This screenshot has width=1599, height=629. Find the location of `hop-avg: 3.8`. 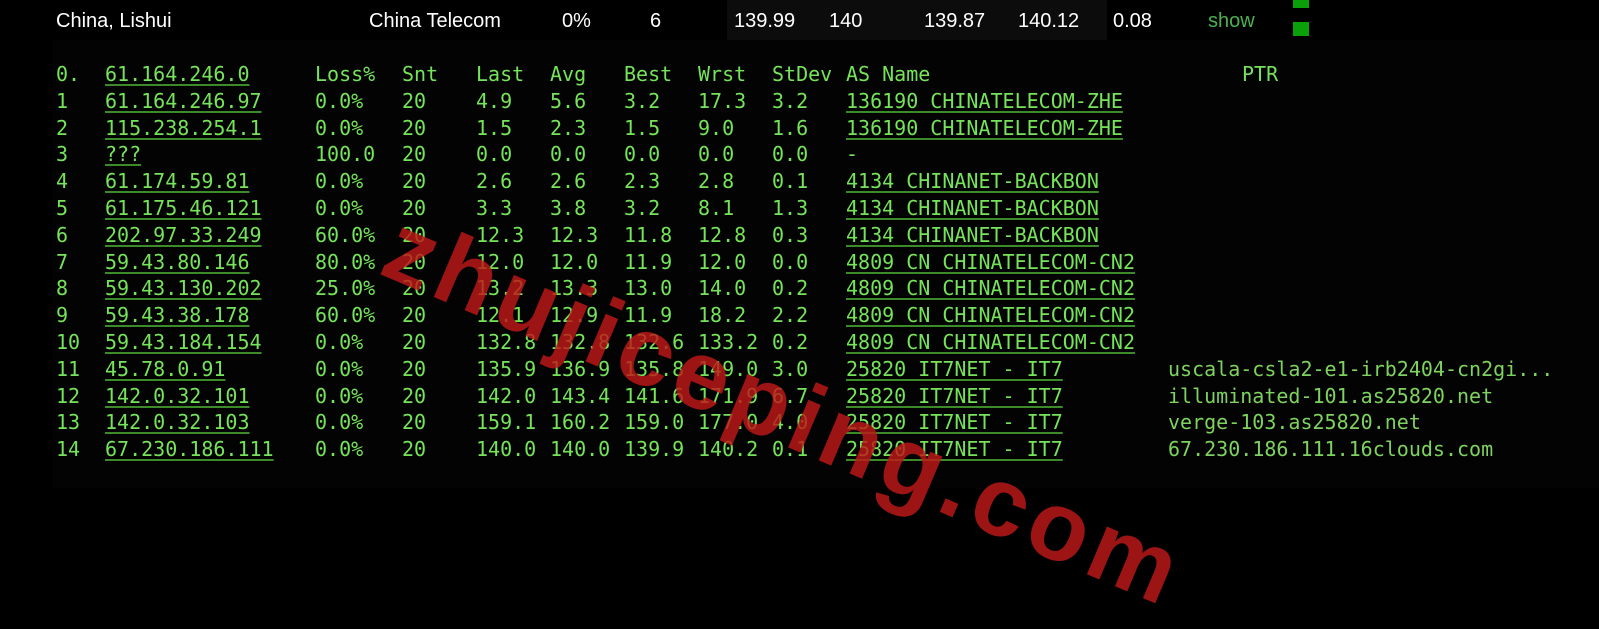

hop-avg: 3.8 is located at coordinates (568, 208).